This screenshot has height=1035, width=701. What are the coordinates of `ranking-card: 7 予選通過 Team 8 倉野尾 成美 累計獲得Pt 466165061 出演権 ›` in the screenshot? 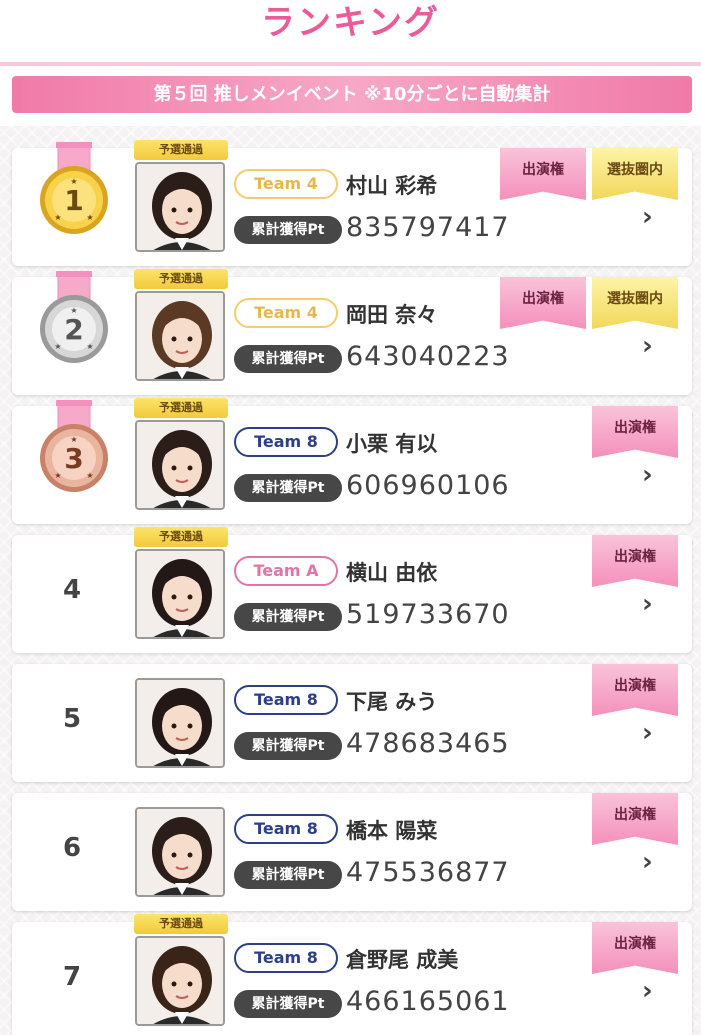 It's located at (352, 974).